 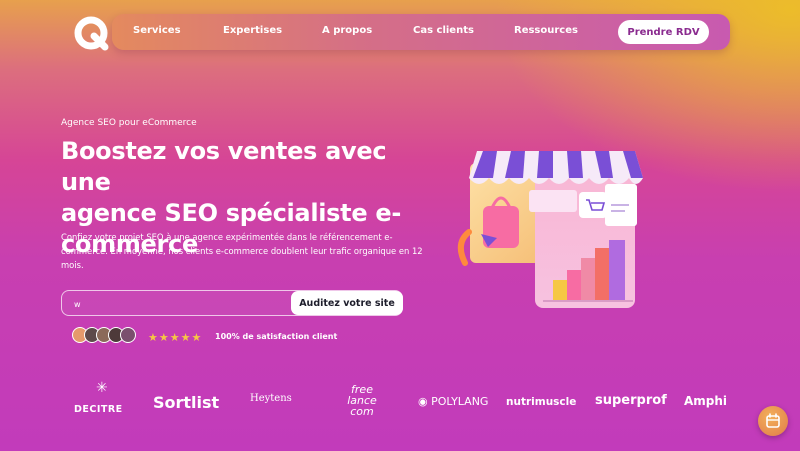 What do you see at coordinates (129, 123) in the screenshot?
I see `hero-eyebrow: Agence SEO pour eCommerce` at bounding box center [129, 123].